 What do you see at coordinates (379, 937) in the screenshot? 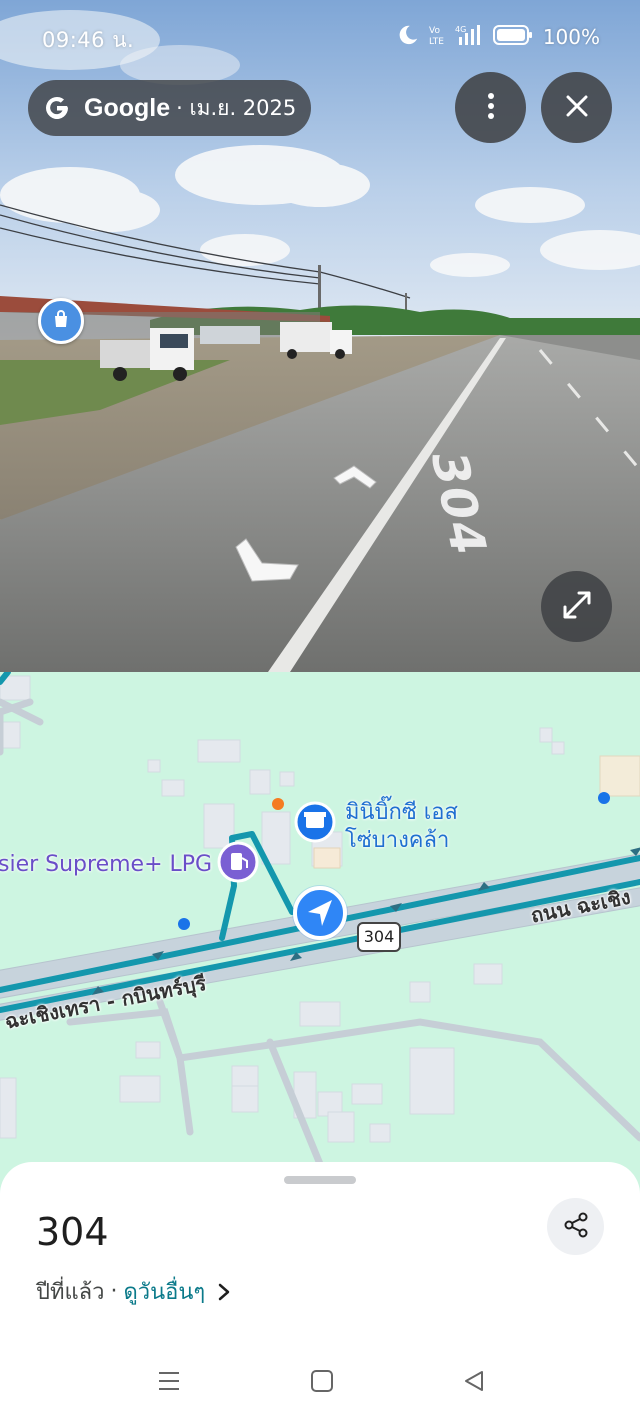
I see `route-shield: 304` at bounding box center [379, 937].